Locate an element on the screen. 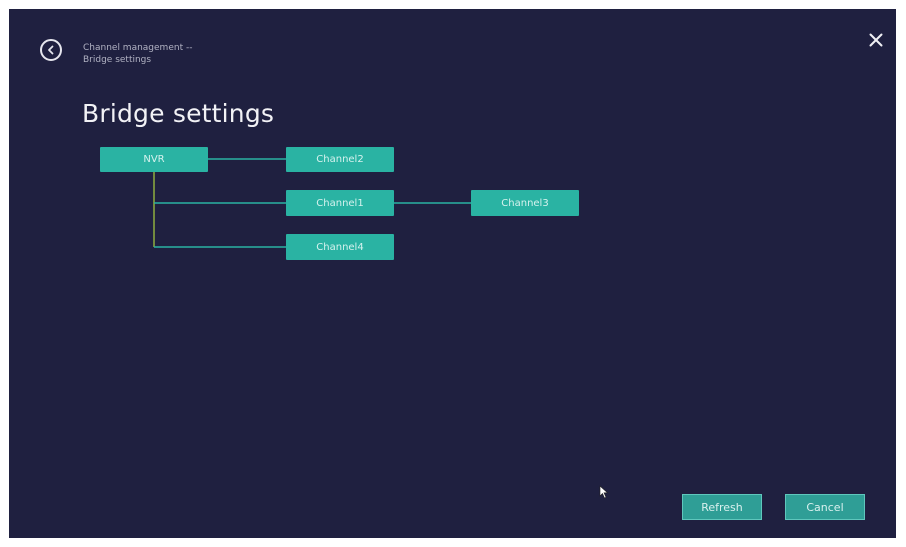 This screenshot has width=906, height=547. tree-node-root: NVR is located at coordinates (154, 159).